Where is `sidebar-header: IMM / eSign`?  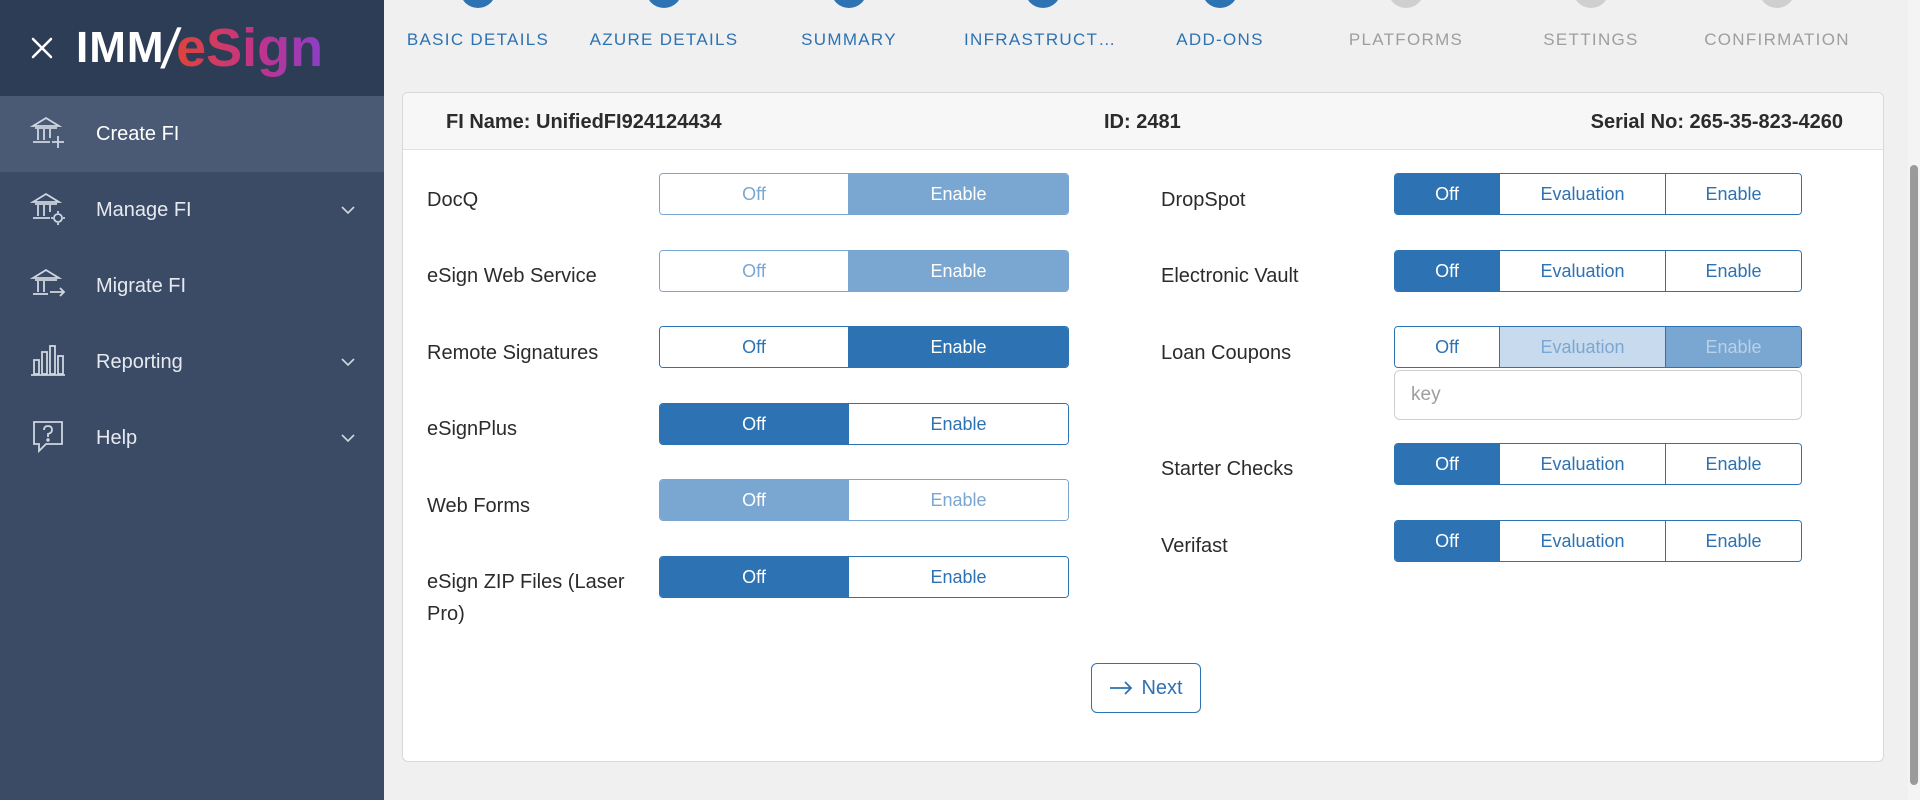 sidebar-header: IMM / eSign is located at coordinates (192, 48).